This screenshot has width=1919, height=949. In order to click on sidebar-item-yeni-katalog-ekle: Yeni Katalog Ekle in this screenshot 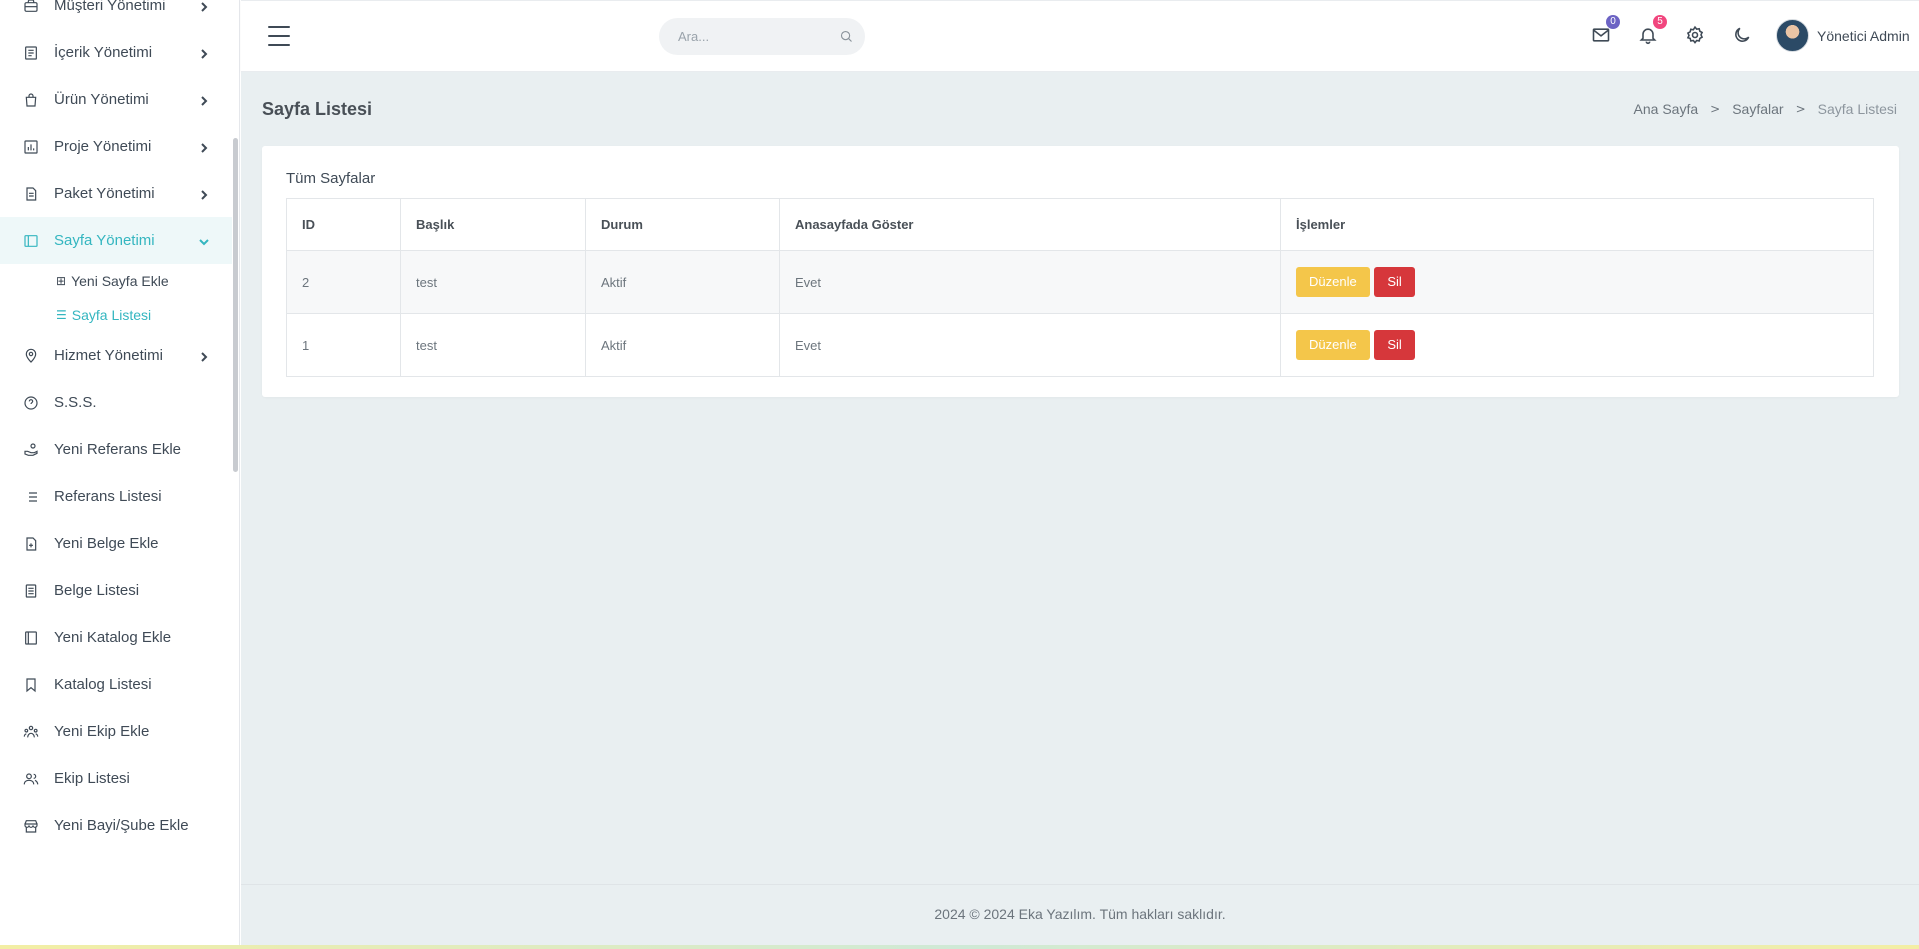, I will do `click(116, 637)`.